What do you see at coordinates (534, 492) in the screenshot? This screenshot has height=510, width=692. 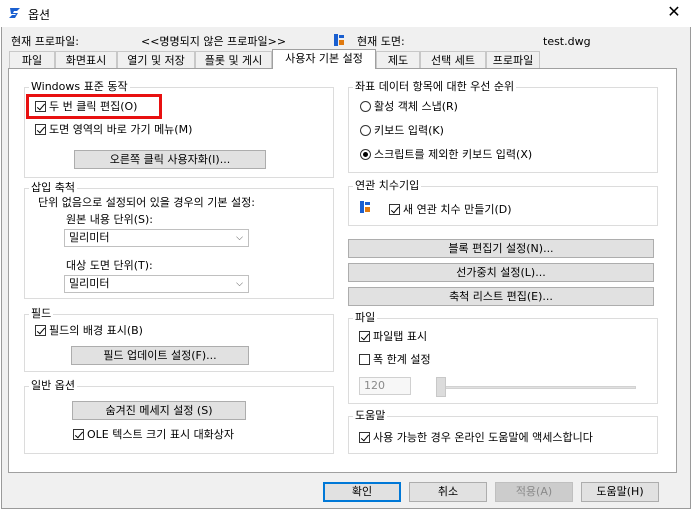 I see `apply-button: 적용(A)` at bounding box center [534, 492].